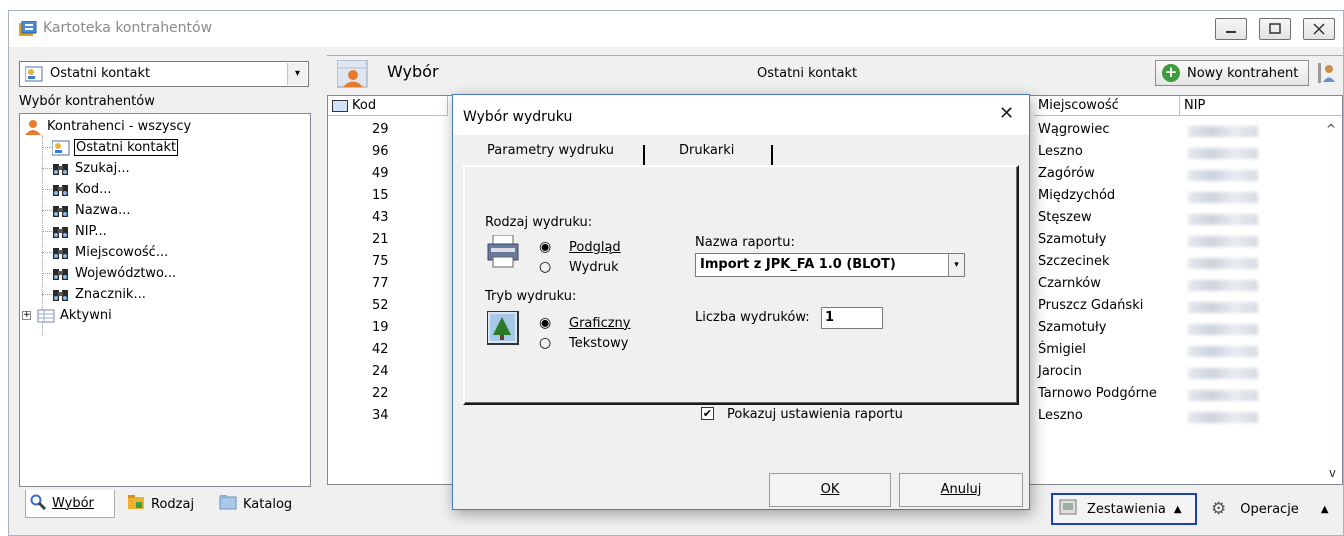 This screenshot has height=536, width=1344. Describe the element at coordinates (1327, 75) in the screenshot. I see `edit-person-icon` at that location.